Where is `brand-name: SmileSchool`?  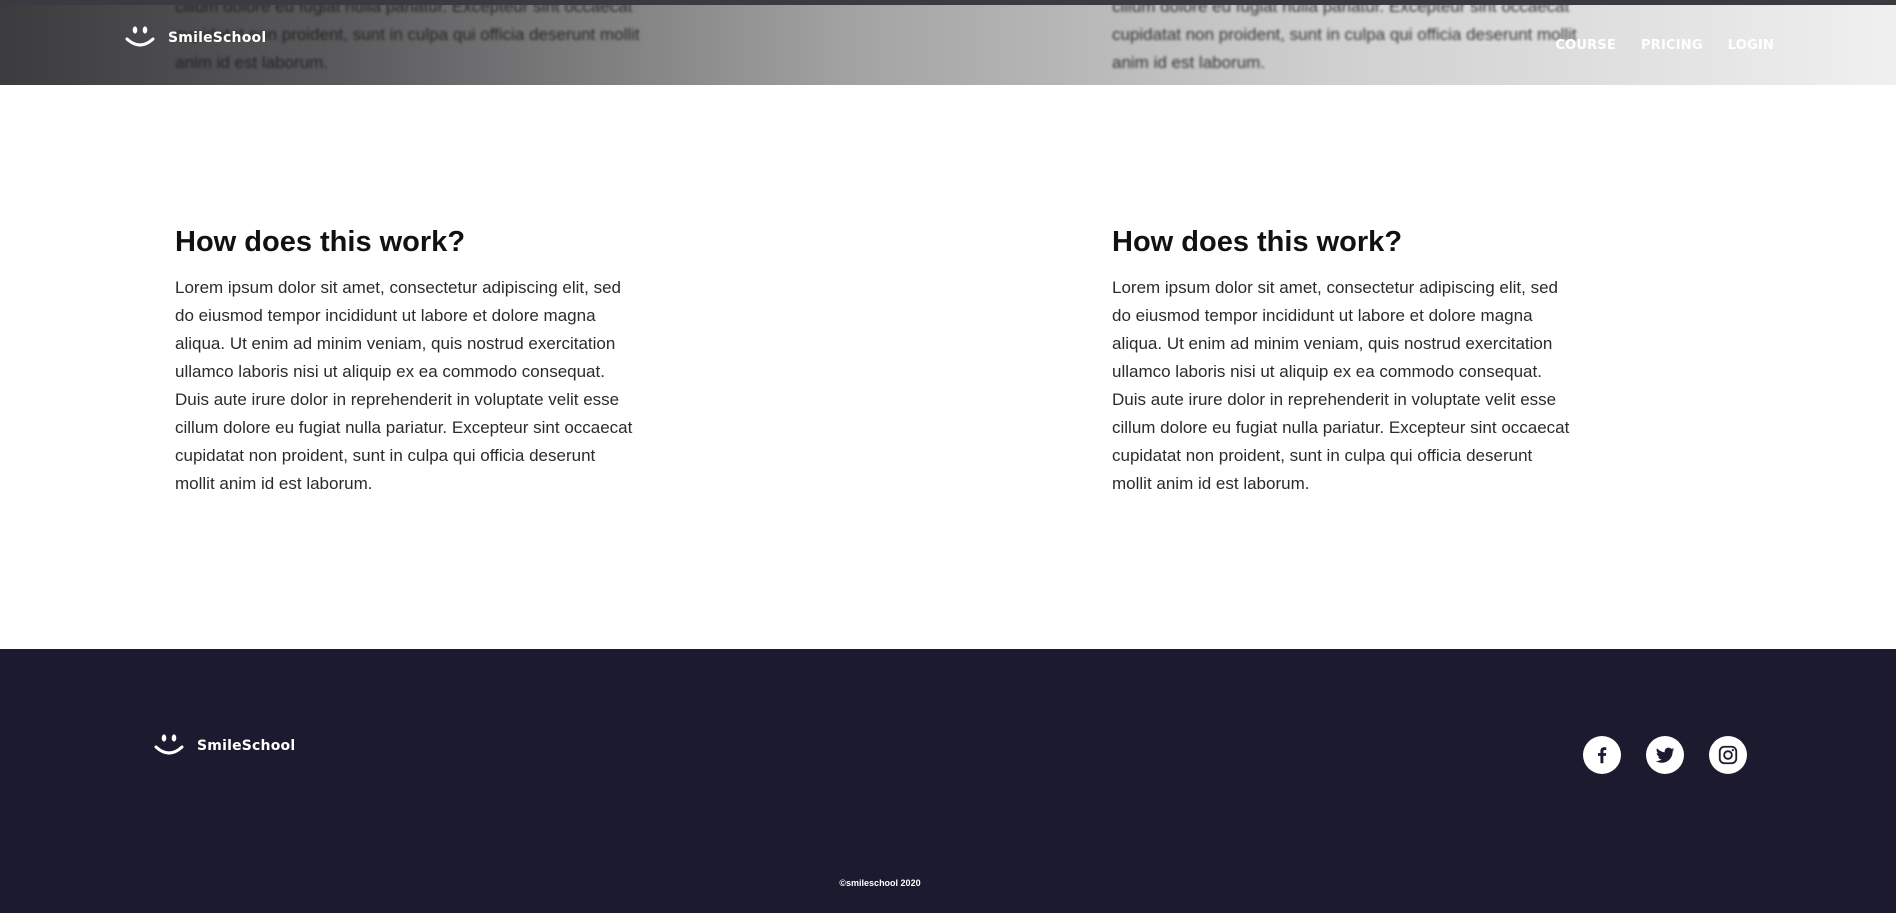
brand-name: SmileSchool is located at coordinates (217, 38).